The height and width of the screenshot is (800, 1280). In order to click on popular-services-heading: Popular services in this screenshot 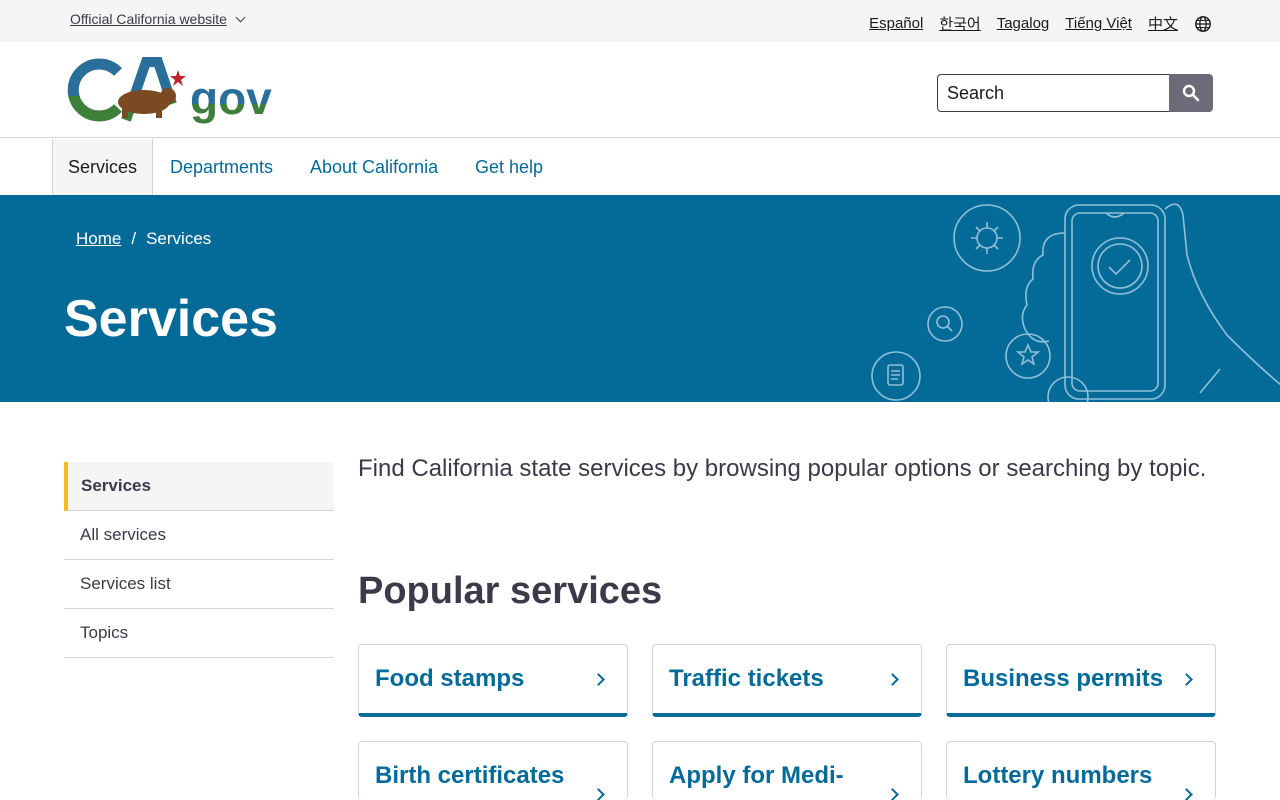, I will do `click(510, 591)`.